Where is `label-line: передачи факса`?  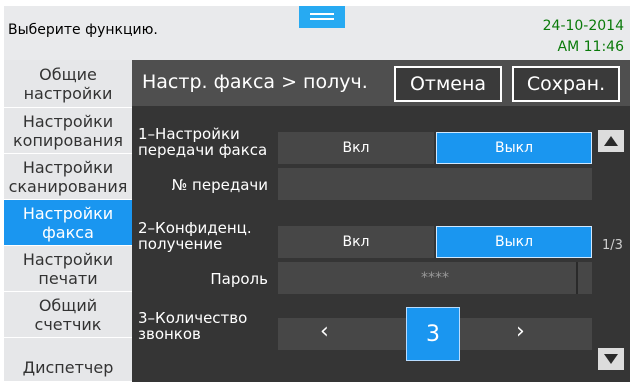 label-line: передачи факса is located at coordinates (203, 150).